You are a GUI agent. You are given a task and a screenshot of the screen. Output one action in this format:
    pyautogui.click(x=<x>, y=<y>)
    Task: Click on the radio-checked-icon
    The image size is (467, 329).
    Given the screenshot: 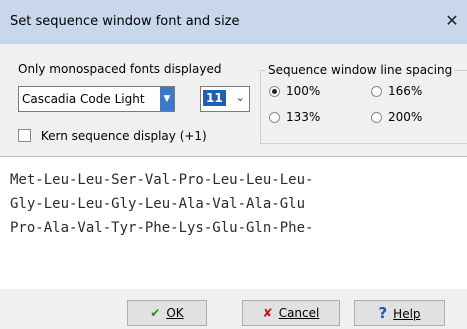 What is the action you would take?
    pyautogui.click(x=274, y=91)
    